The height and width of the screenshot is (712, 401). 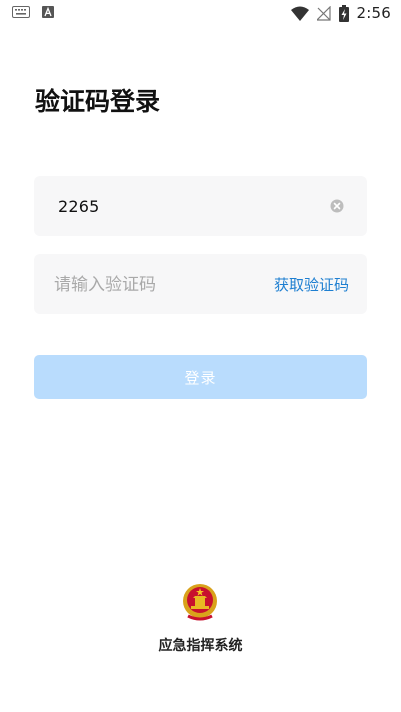 I want to click on status-bar-right: 2:56, so click(x=340, y=13).